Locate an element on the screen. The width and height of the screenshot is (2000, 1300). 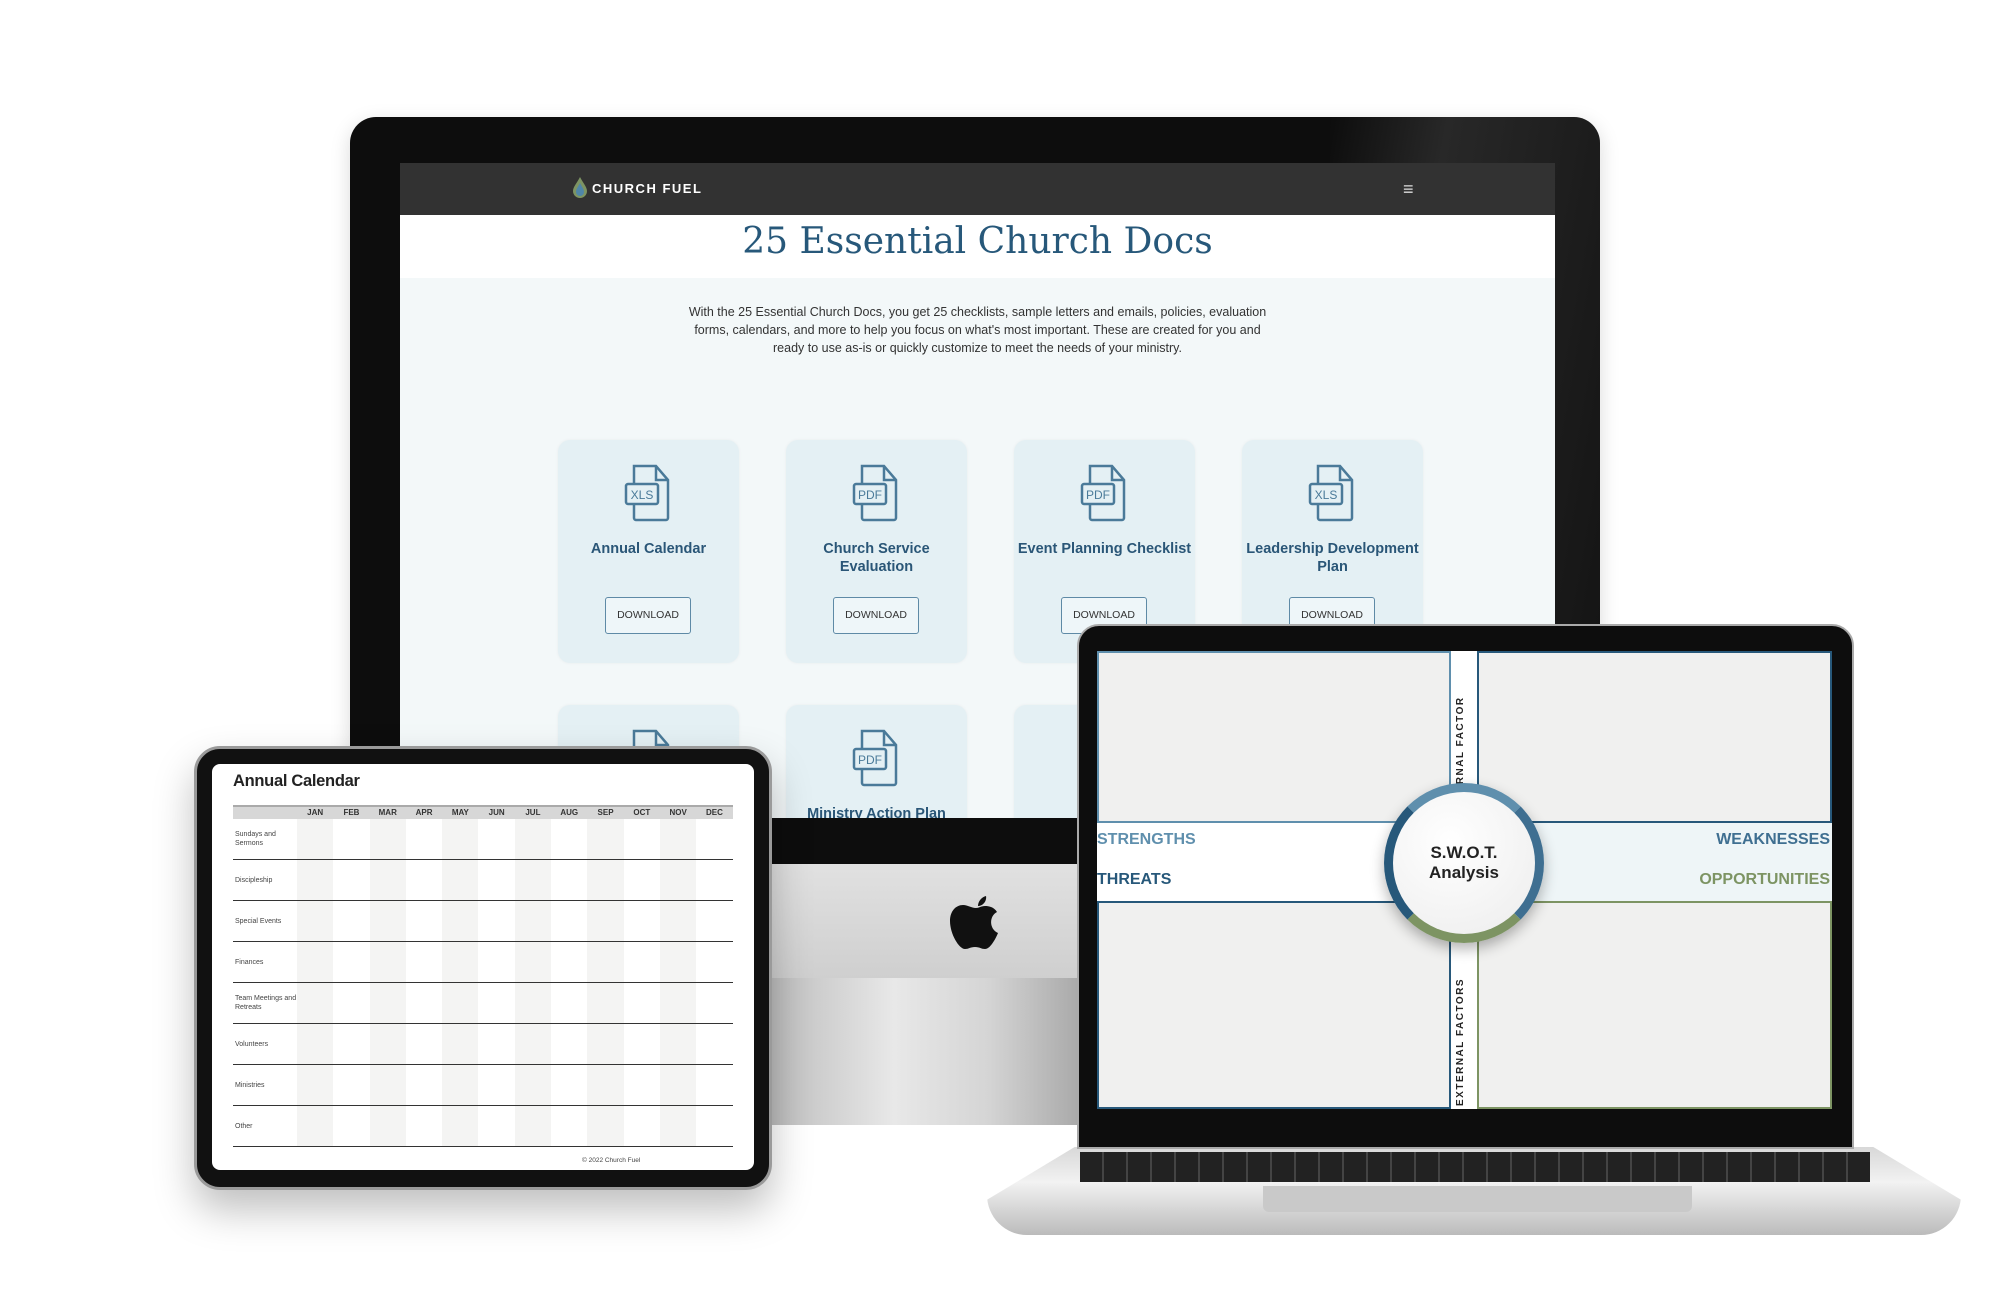
church-fuel-logo: CHURCH FUEL is located at coordinates (637, 188).